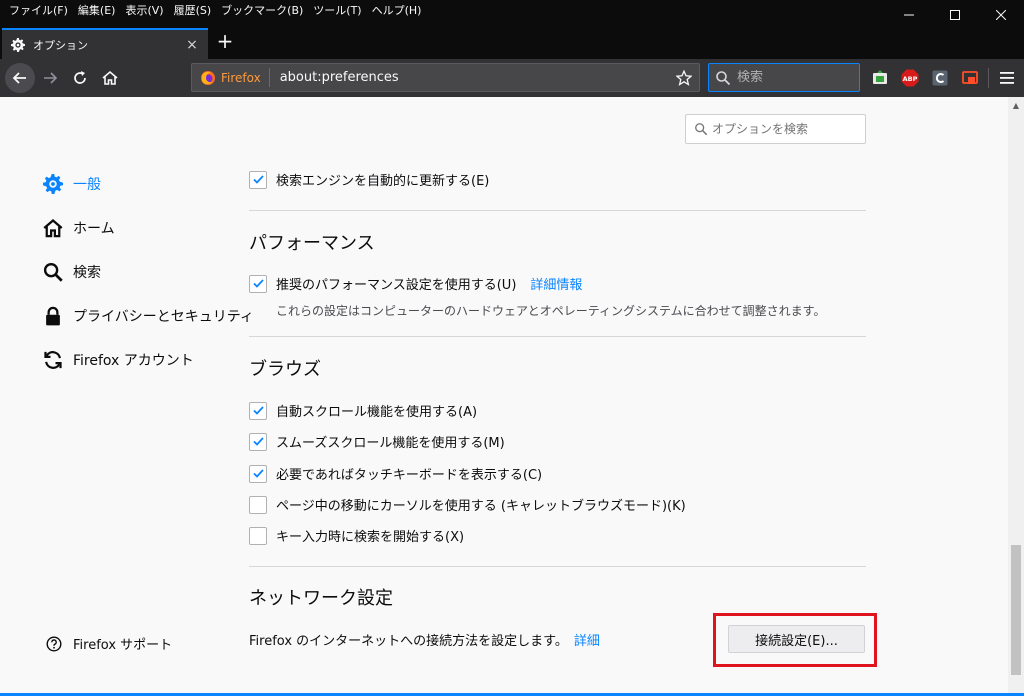 This screenshot has width=1024, height=696. What do you see at coordinates (192, 45) in the screenshot?
I see `tab-close-icon: ×` at bounding box center [192, 45].